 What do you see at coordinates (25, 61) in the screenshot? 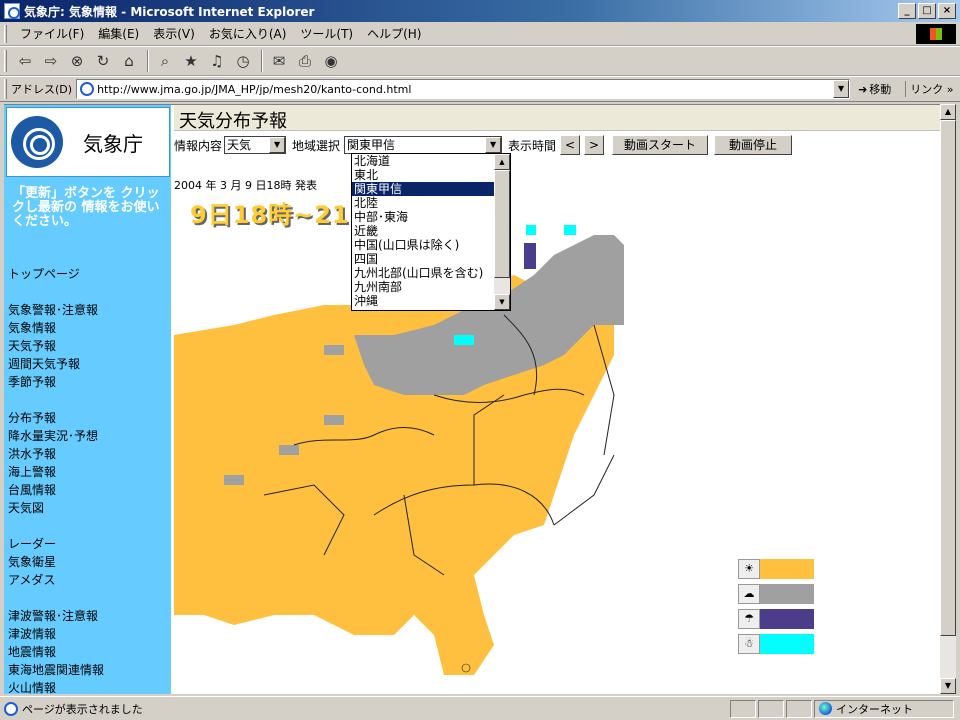
I see `back-icon: ⇦` at bounding box center [25, 61].